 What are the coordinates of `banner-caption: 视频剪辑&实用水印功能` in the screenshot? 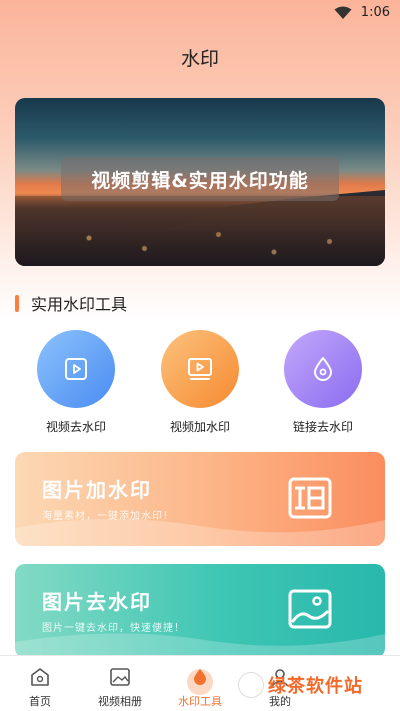 It's located at (200, 179).